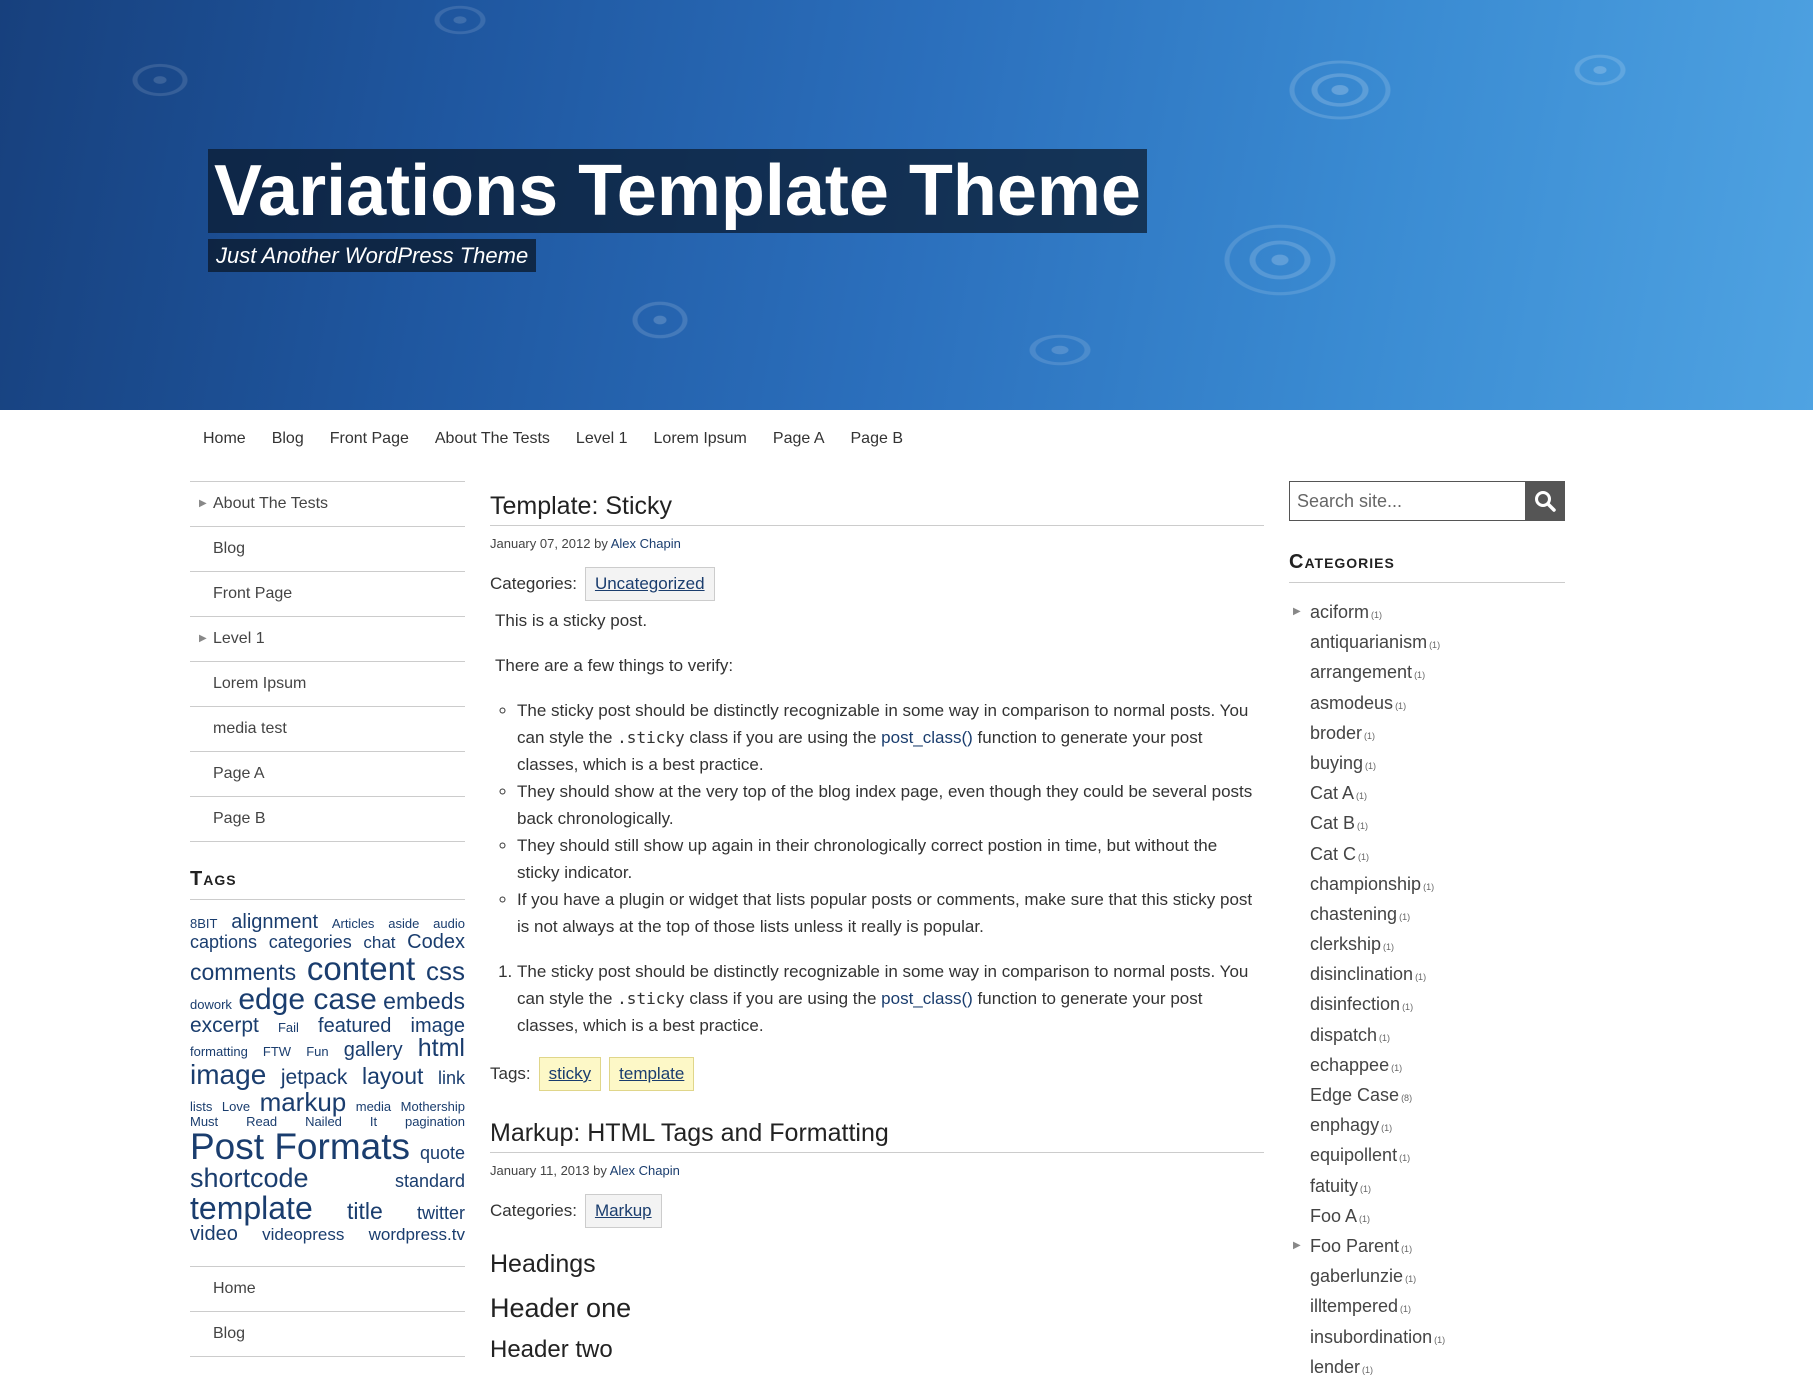 The height and width of the screenshot is (1385, 1813). I want to click on nav-item-blog: Blog, so click(288, 439).